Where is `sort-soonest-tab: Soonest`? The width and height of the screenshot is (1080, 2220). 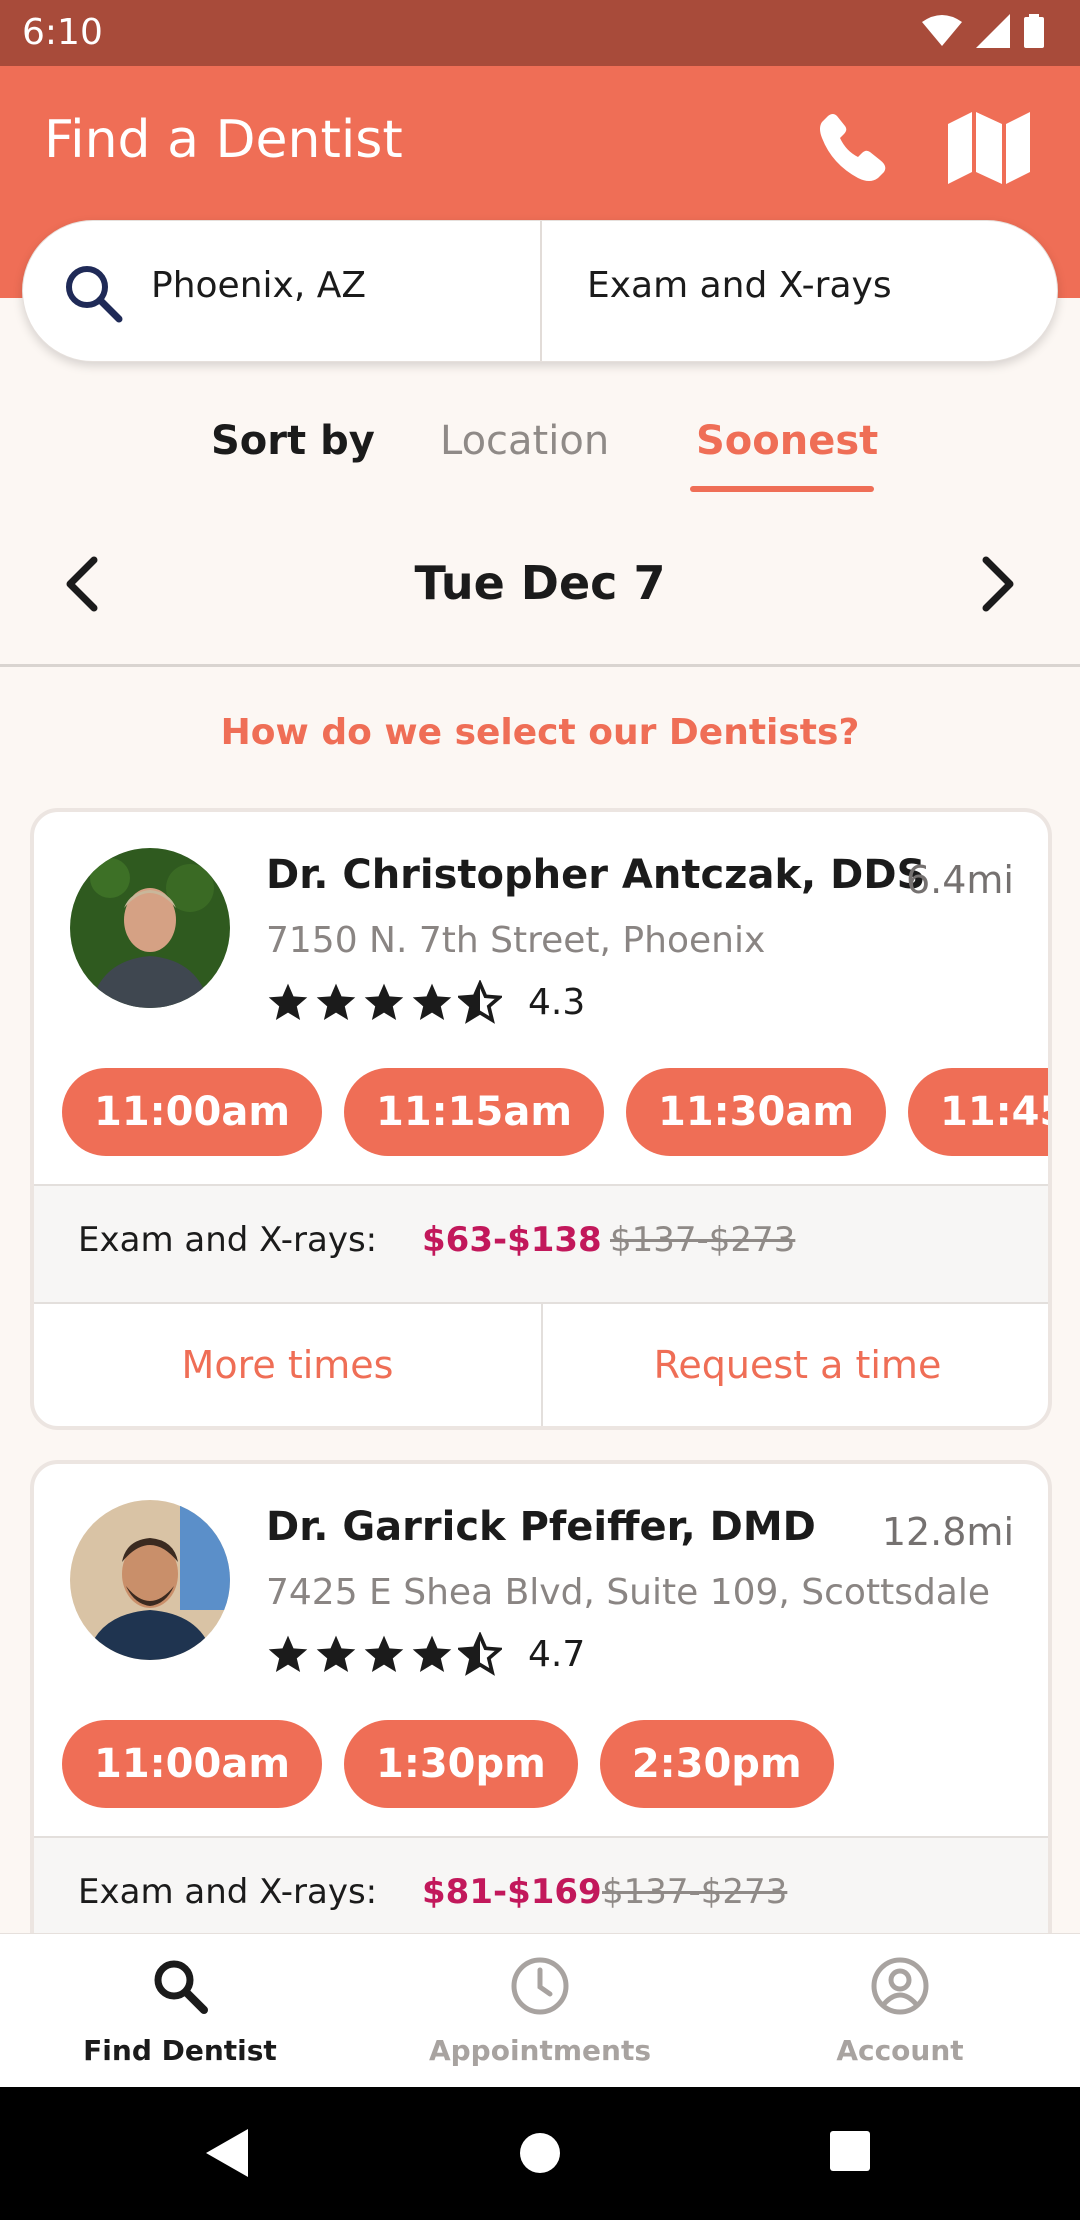 sort-soonest-tab: Soonest is located at coordinates (787, 441).